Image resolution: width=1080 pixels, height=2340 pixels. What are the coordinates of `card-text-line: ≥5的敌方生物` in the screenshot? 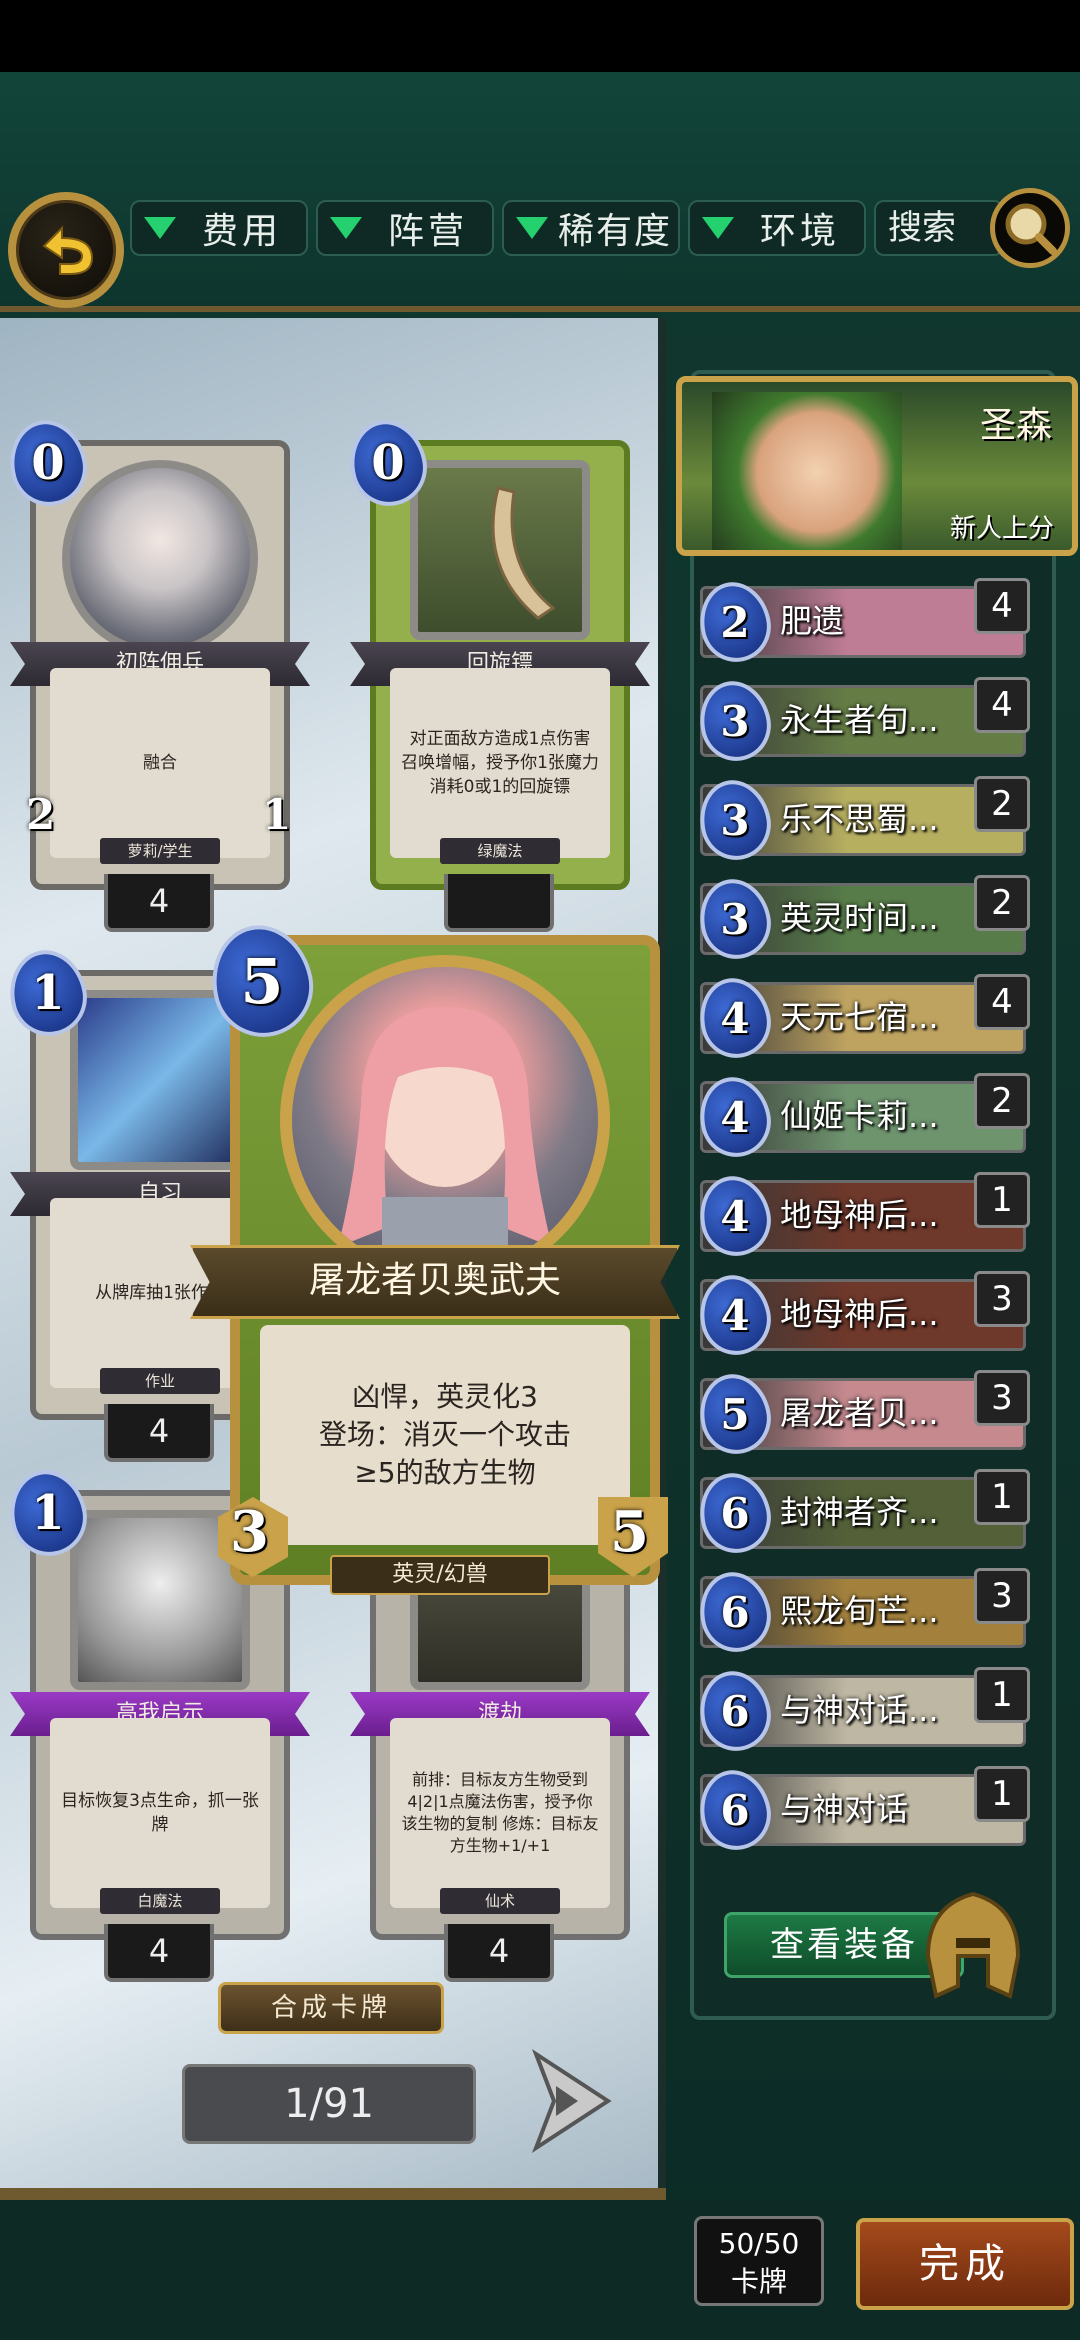 It's located at (445, 1472).